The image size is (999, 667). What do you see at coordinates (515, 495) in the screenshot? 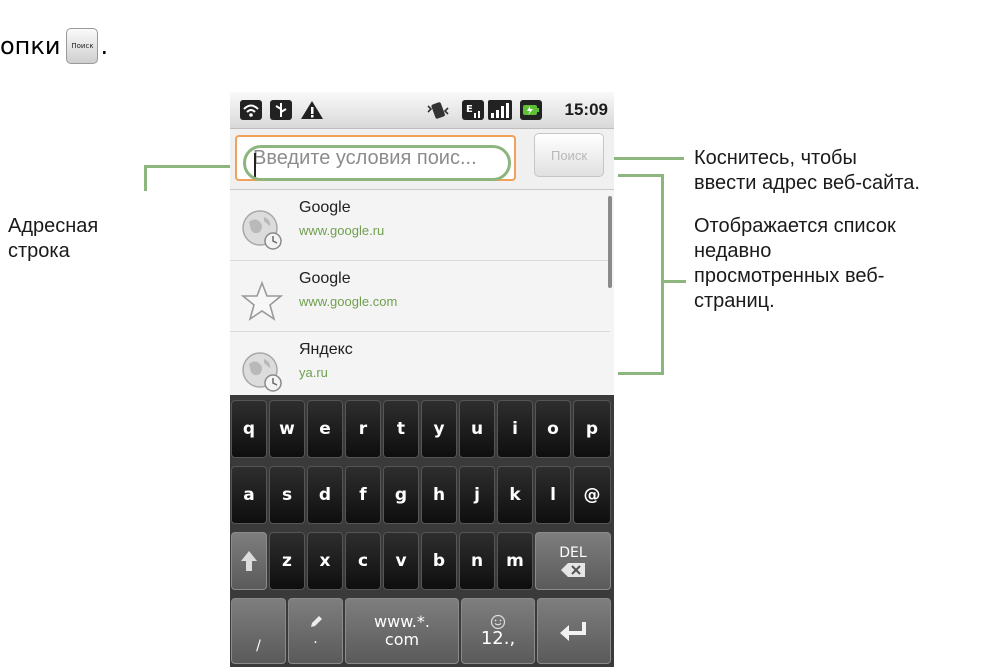
I see `key-k: k` at bounding box center [515, 495].